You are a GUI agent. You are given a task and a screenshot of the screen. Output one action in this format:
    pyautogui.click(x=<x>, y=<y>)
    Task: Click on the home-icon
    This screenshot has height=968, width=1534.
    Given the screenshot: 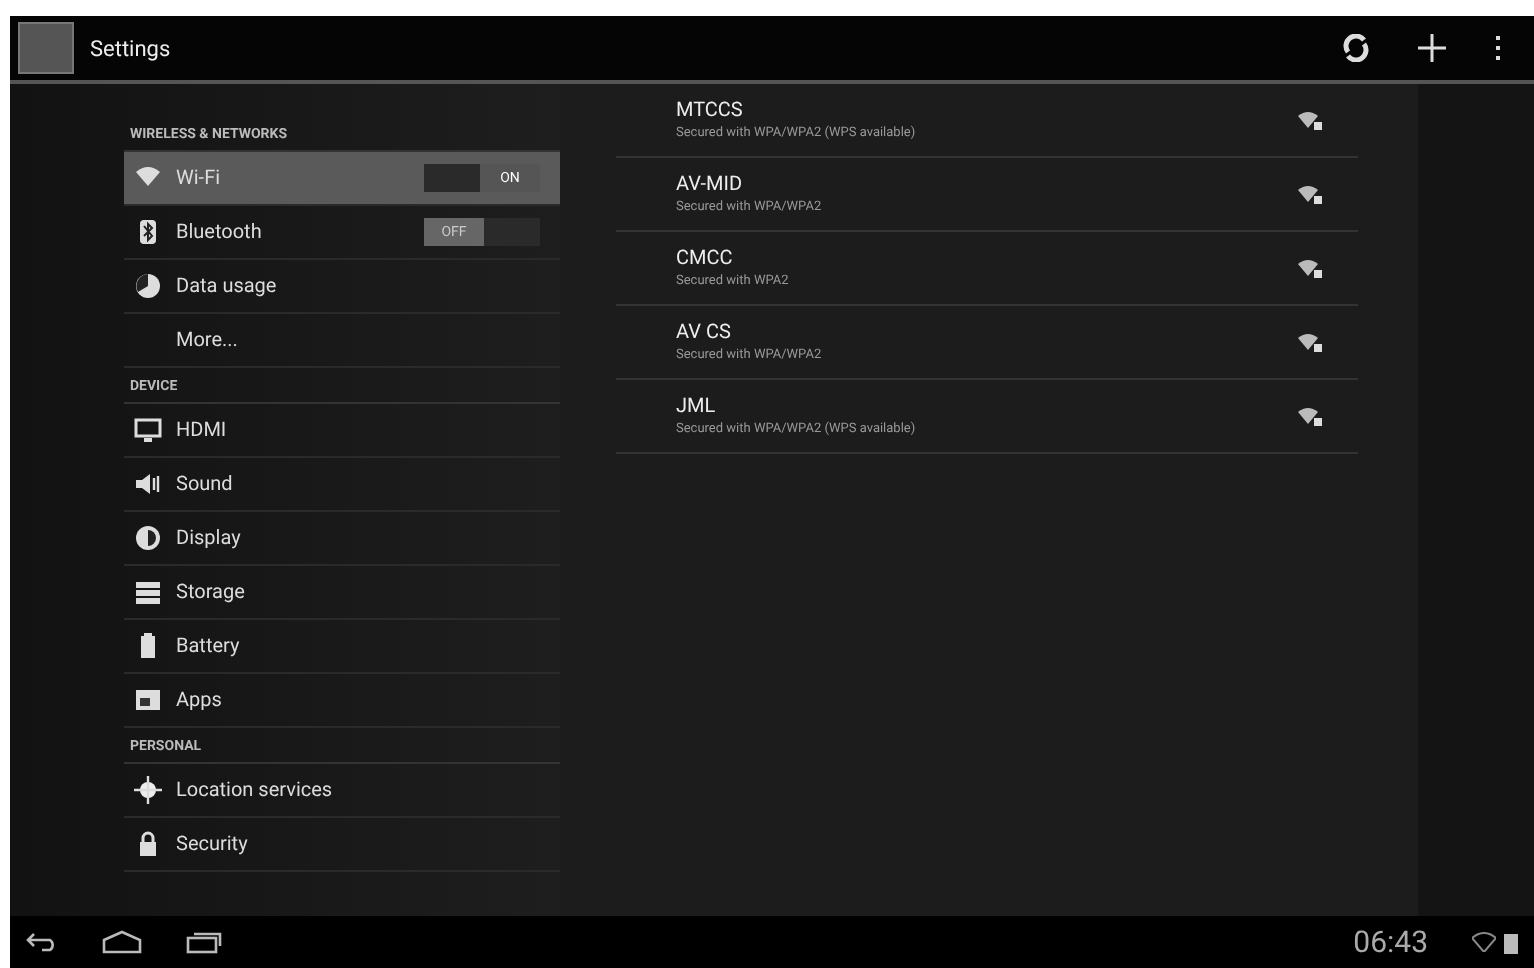 What is the action you would take?
    pyautogui.click(x=122, y=942)
    